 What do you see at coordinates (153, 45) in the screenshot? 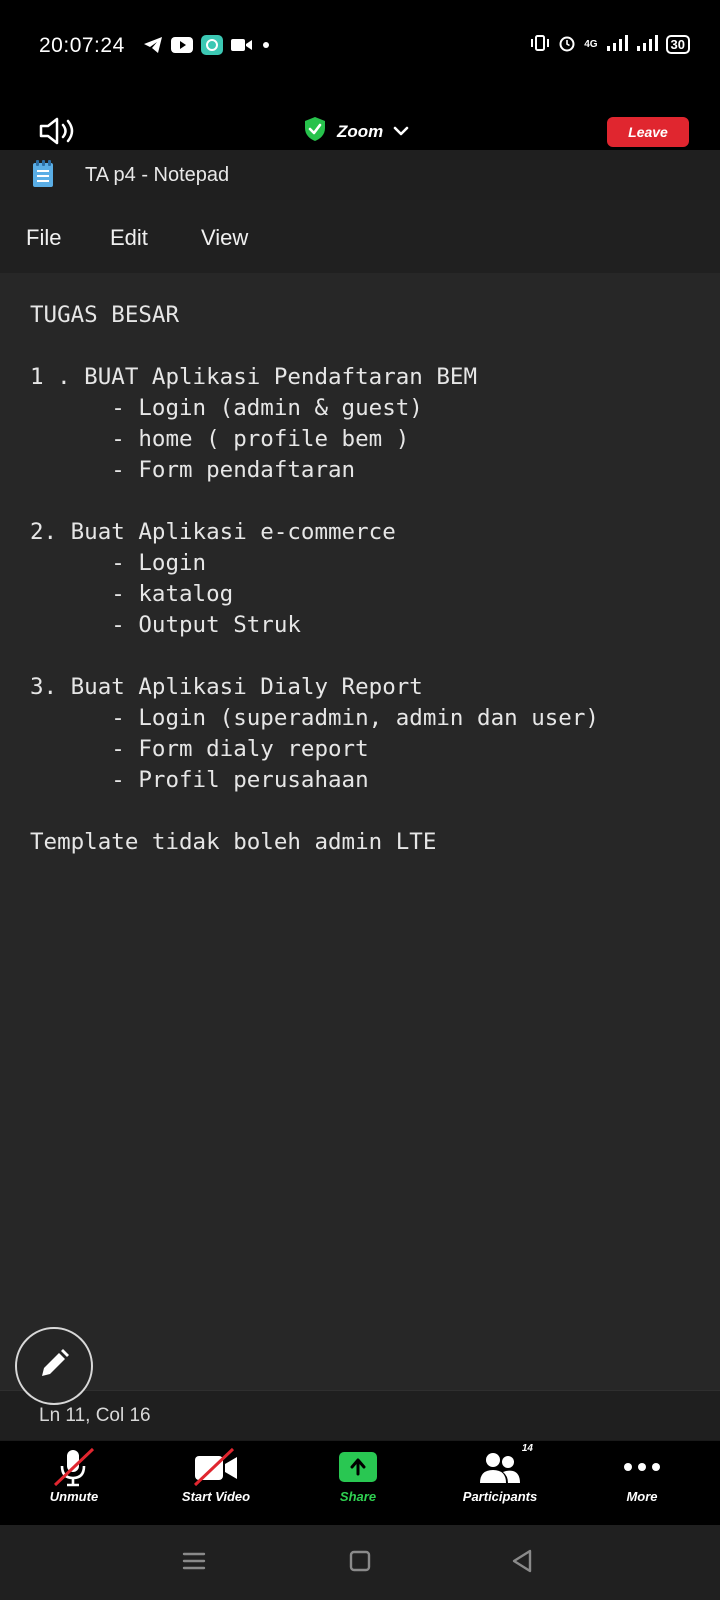
I see `telegram-icon` at bounding box center [153, 45].